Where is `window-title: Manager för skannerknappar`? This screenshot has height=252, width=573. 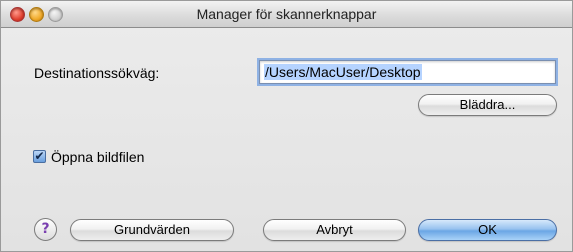 window-title: Manager för skannerknappar is located at coordinates (286, 14).